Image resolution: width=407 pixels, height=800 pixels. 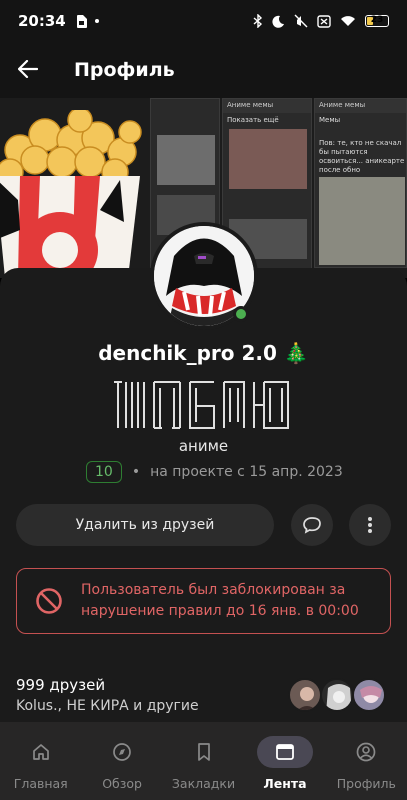 I want to click on more-vertical-icon, so click(x=370, y=525).